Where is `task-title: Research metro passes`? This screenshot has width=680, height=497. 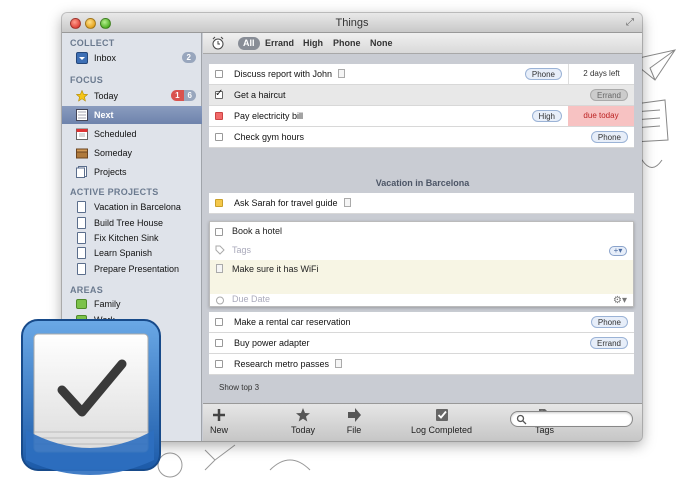 task-title: Research metro passes is located at coordinates (282, 364).